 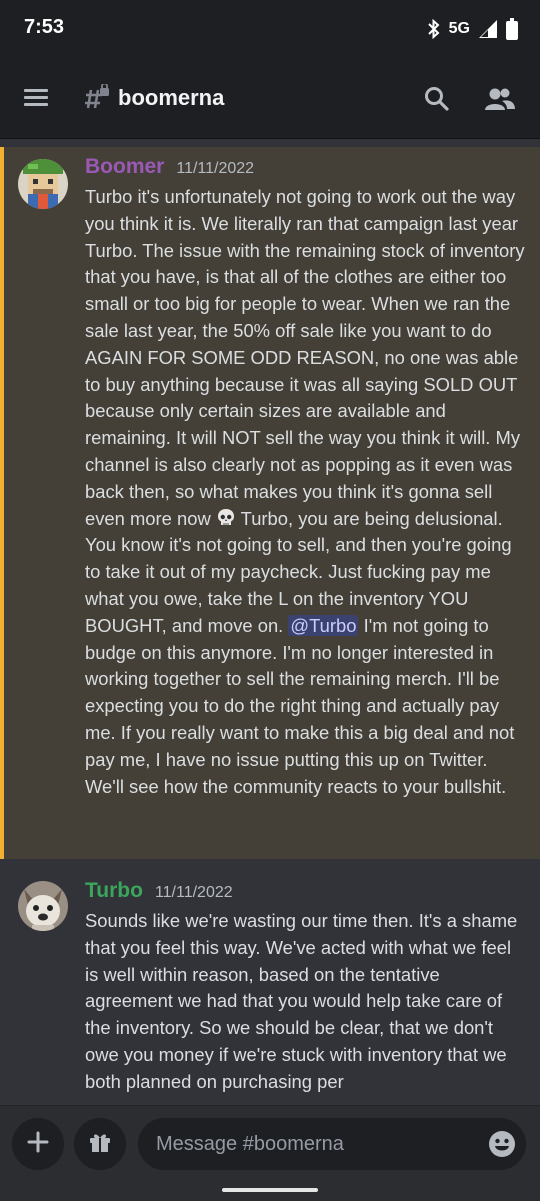 I want to click on skull-emoji, so click(x=226, y=518).